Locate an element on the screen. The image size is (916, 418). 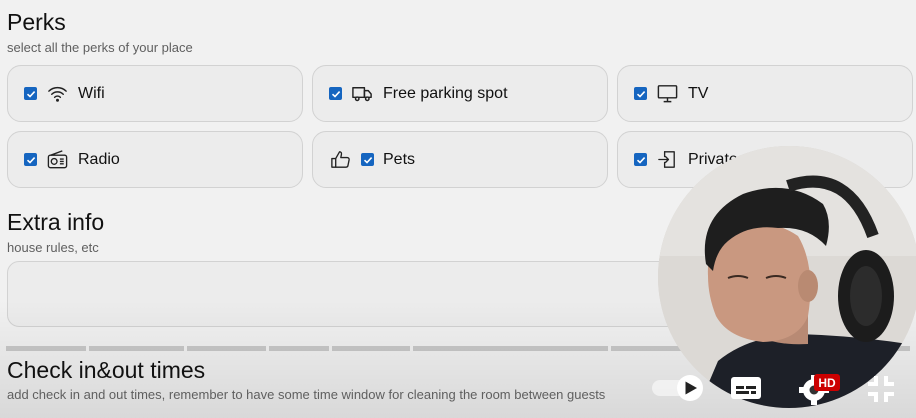
pets-checkbox is located at coordinates (367, 159).